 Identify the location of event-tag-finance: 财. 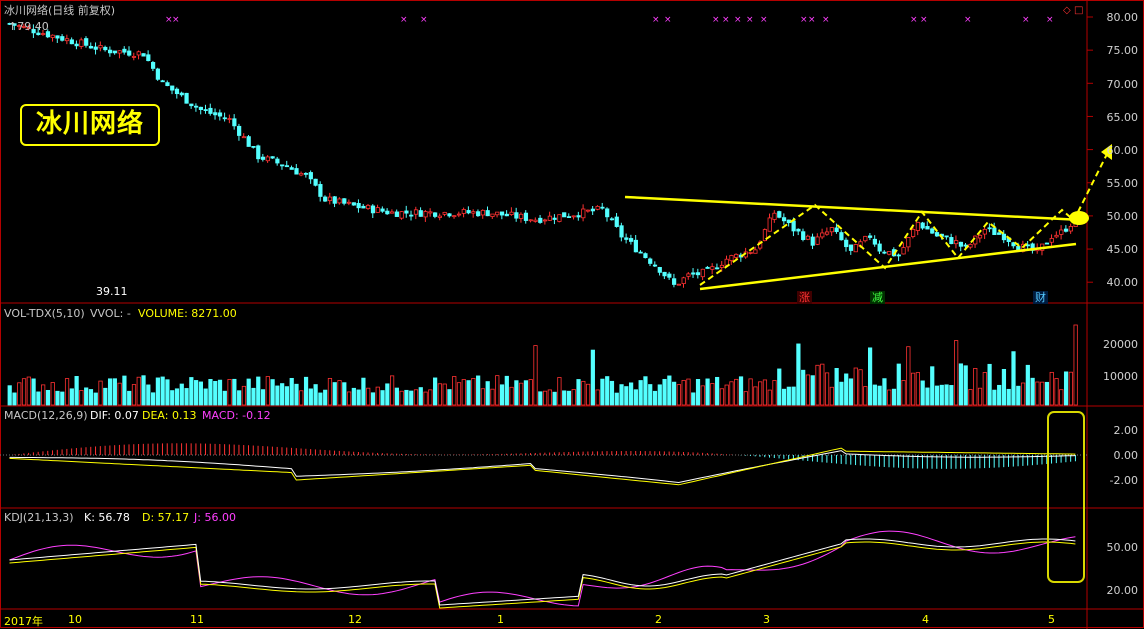
(1040, 297).